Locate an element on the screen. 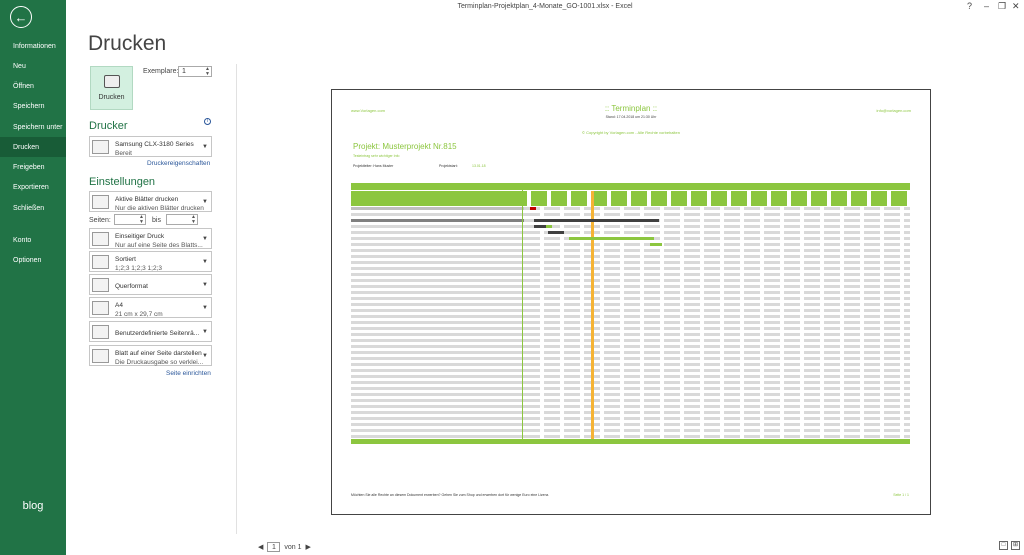 This screenshot has height=555, width=1024. setting-subtitle: 21 cm x 29,7 cm is located at coordinates (139, 314).